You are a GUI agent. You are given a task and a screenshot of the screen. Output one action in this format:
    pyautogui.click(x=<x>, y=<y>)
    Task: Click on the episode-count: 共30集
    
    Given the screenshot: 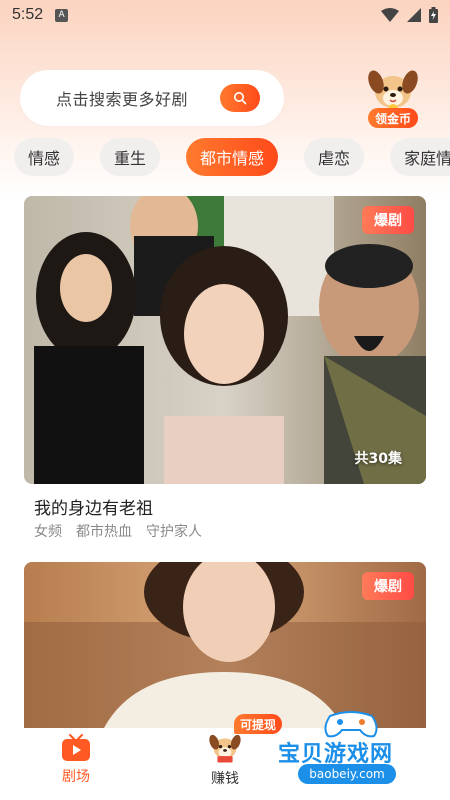 What is the action you would take?
    pyautogui.click(x=378, y=459)
    